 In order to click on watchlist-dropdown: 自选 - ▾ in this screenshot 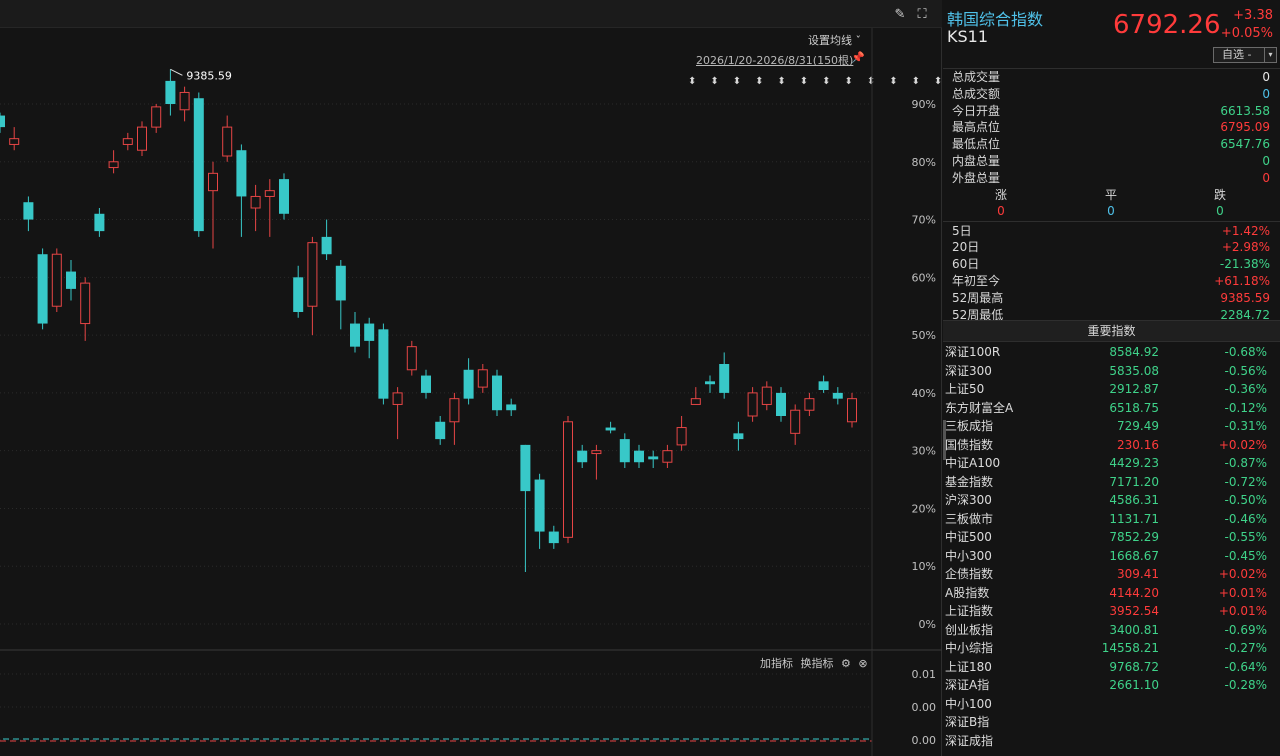, I will do `click(1245, 55)`.